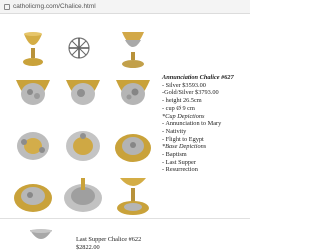  Describe the element at coordinates (206, 78) in the screenshot. I see `product-title: Annunciation Chalice #627` at that location.